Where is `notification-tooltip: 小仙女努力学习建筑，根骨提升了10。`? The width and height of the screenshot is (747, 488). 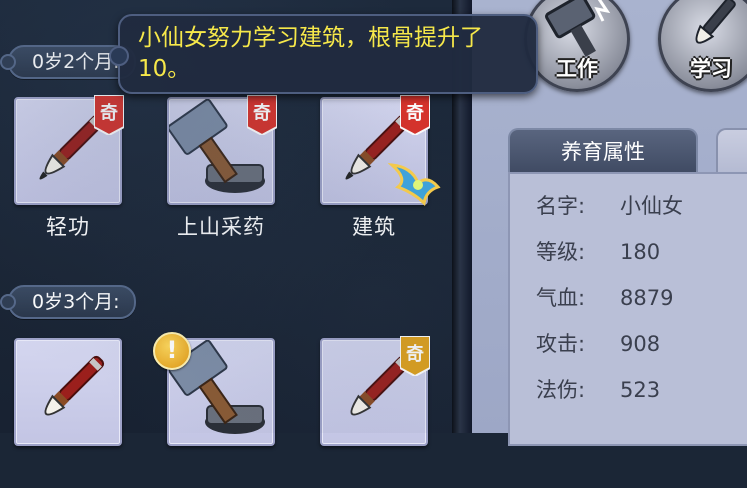
notification-tooltip: 小仙女努力学习建筑，根骨提升了10。 is located at coordinates (323, 54).